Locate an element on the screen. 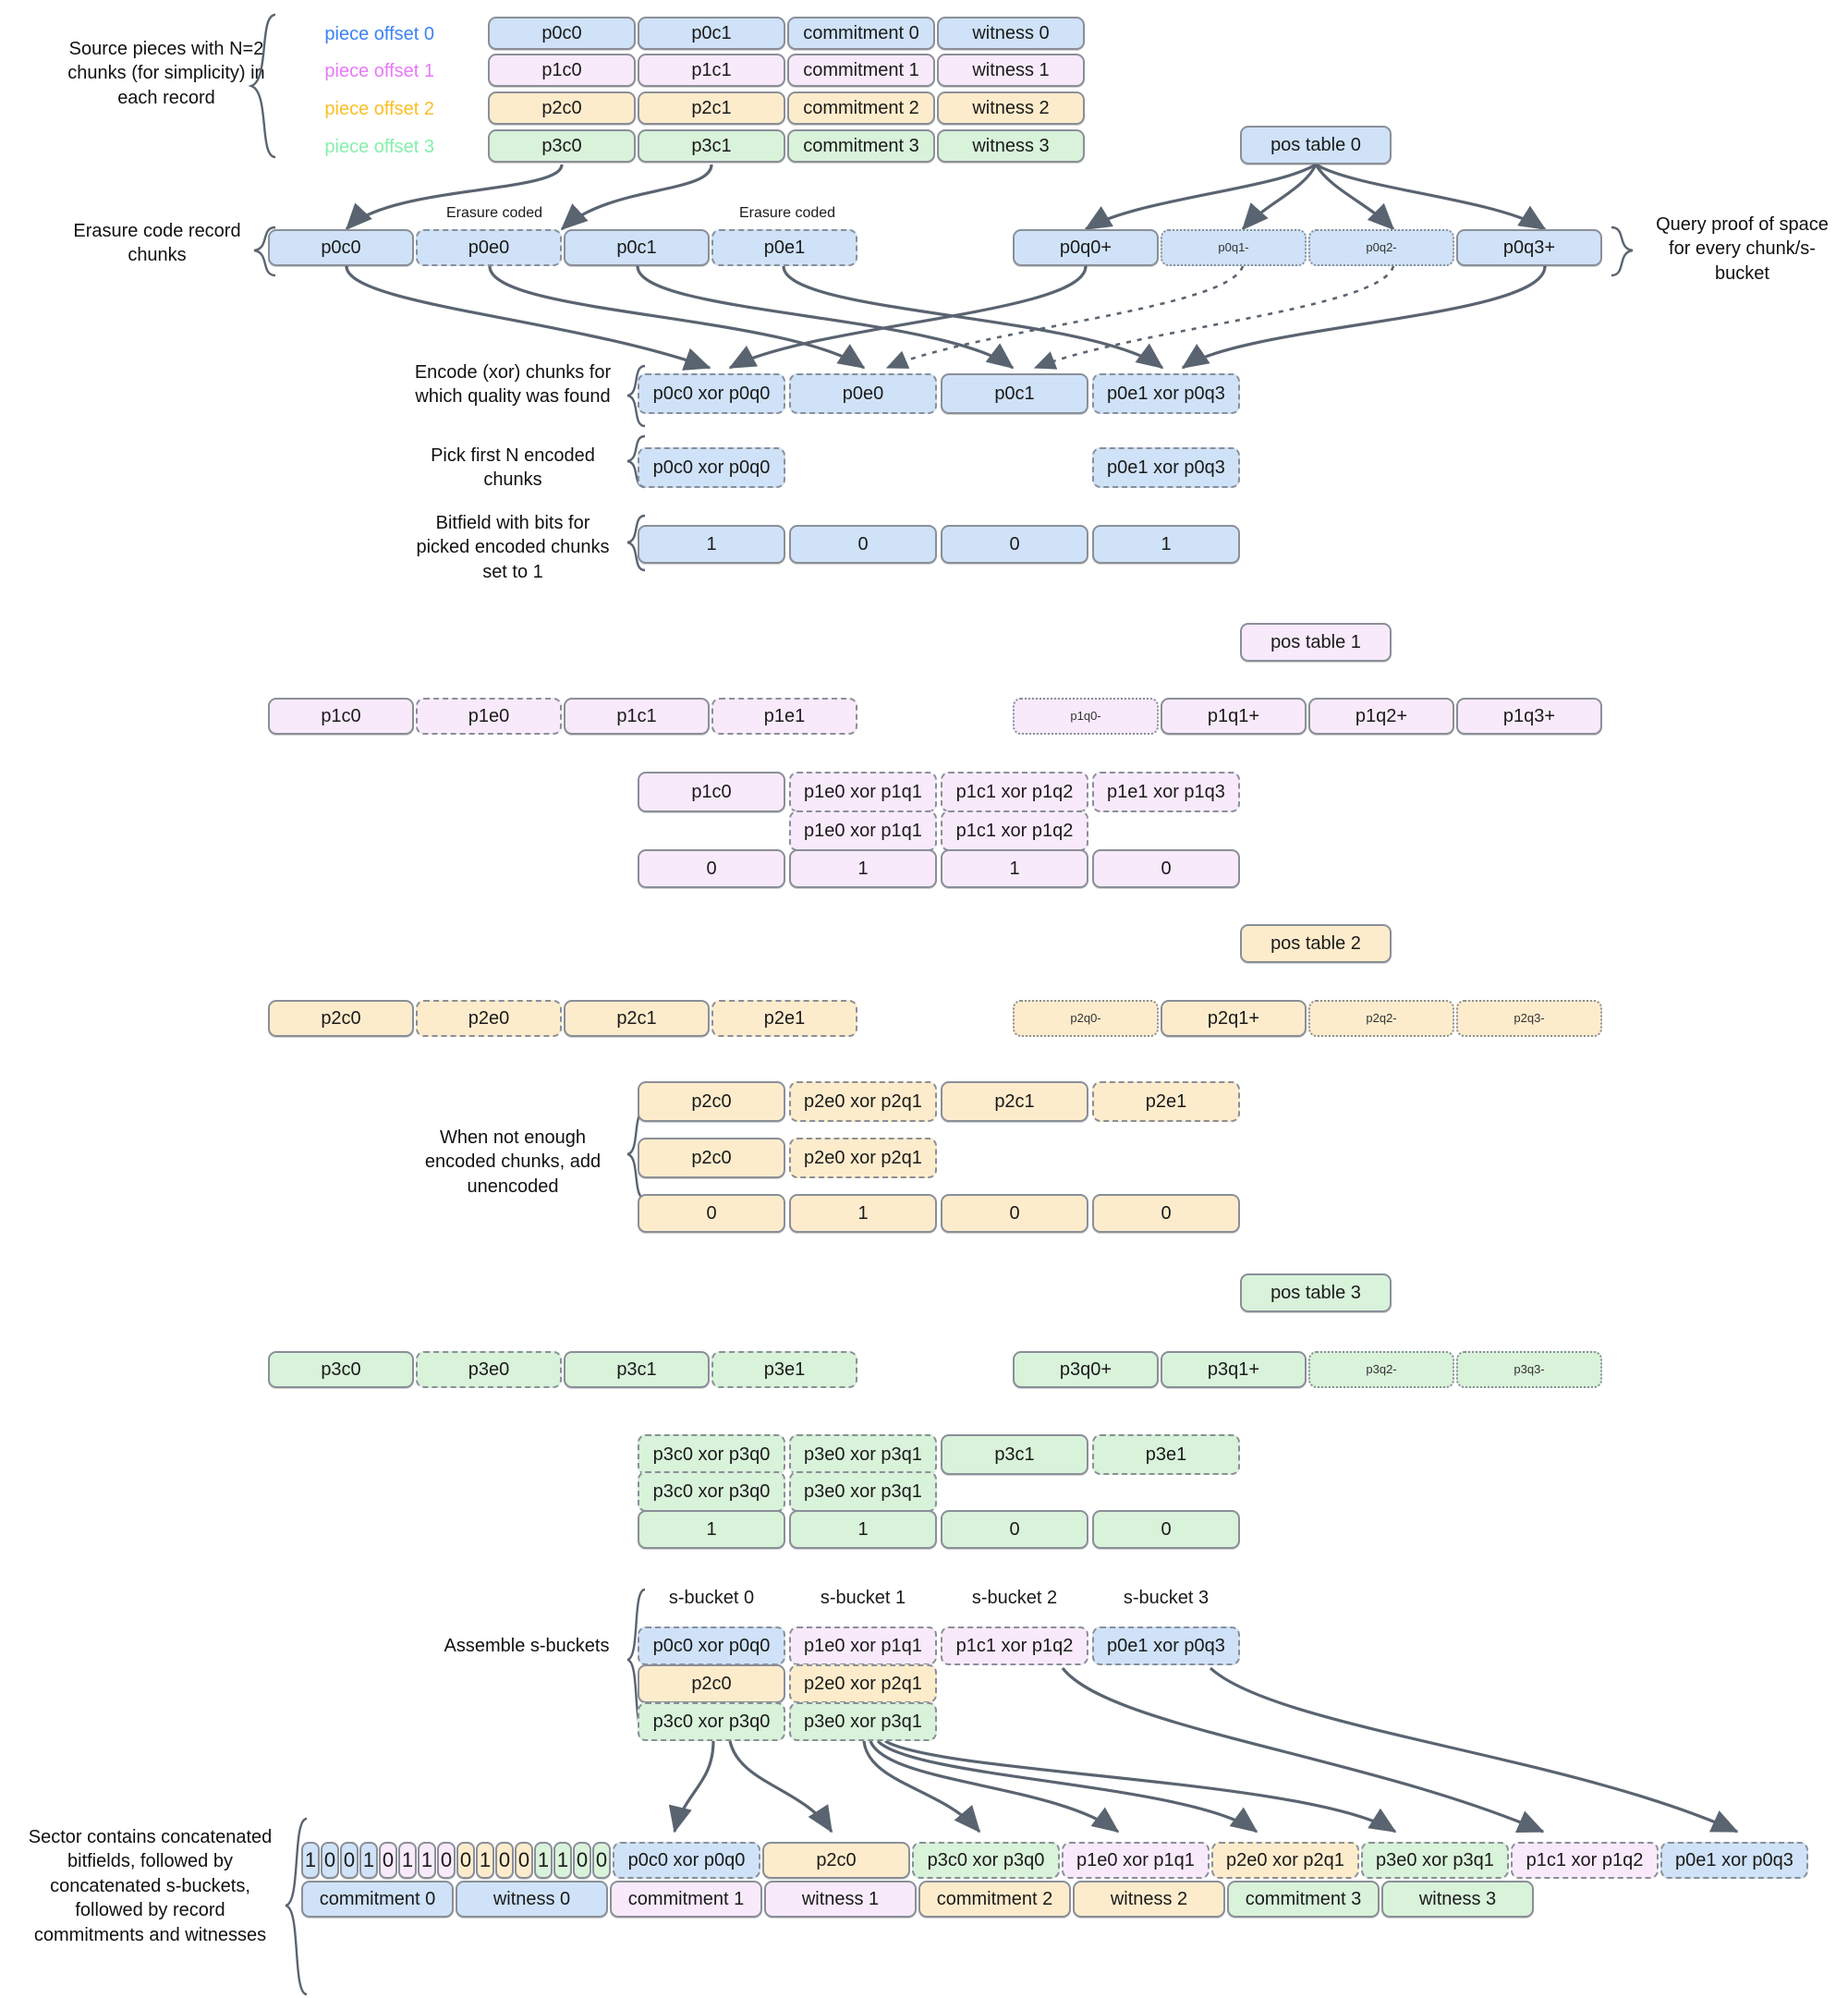 The width and height of the screenshot is (1848, 1998). encoded-chunk: p0c0 xor p0q0 is located at coordinates (711, 393).